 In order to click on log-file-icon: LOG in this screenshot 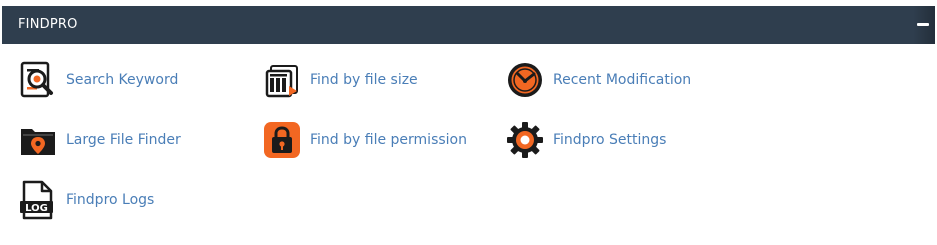, I will do `click(36, 200)`.